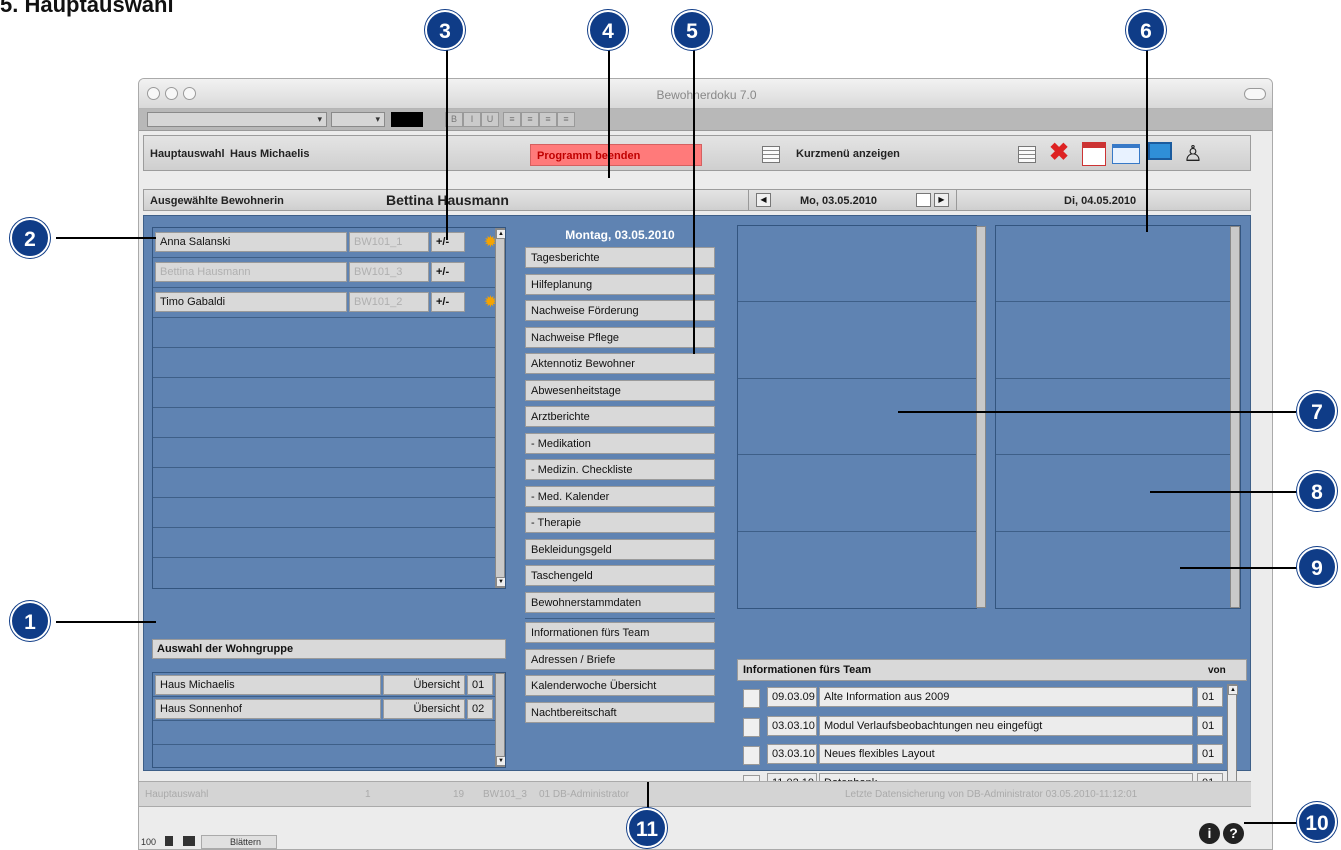 The height and width of the screenshot is (850, 1341). I want to click on zoom-icon, so click(171, 841).